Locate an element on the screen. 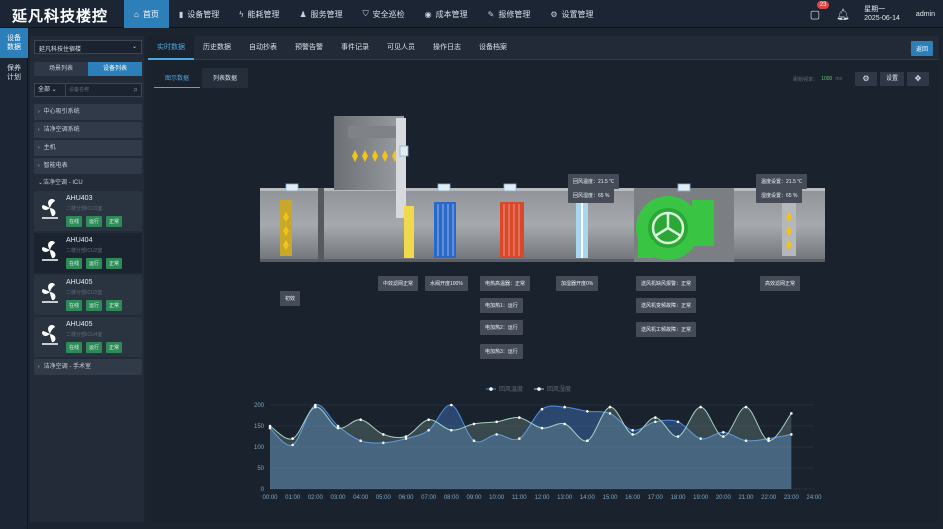 The height and width of the screenshot is (529, 943). device-name: AHU405 is located at coordinates (79, 282).